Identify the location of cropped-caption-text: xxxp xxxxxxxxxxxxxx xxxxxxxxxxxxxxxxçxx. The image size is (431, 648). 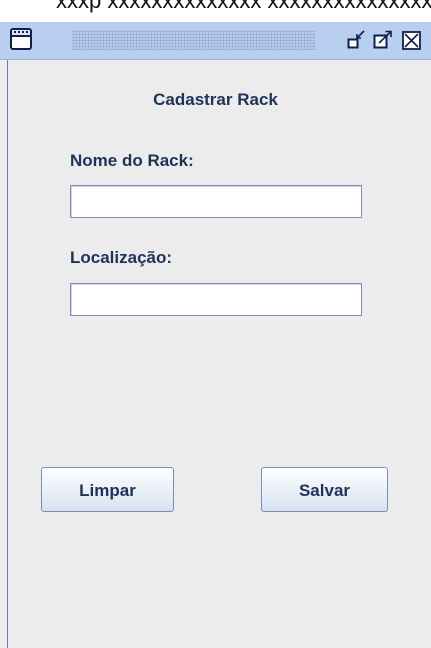
(243, 6).